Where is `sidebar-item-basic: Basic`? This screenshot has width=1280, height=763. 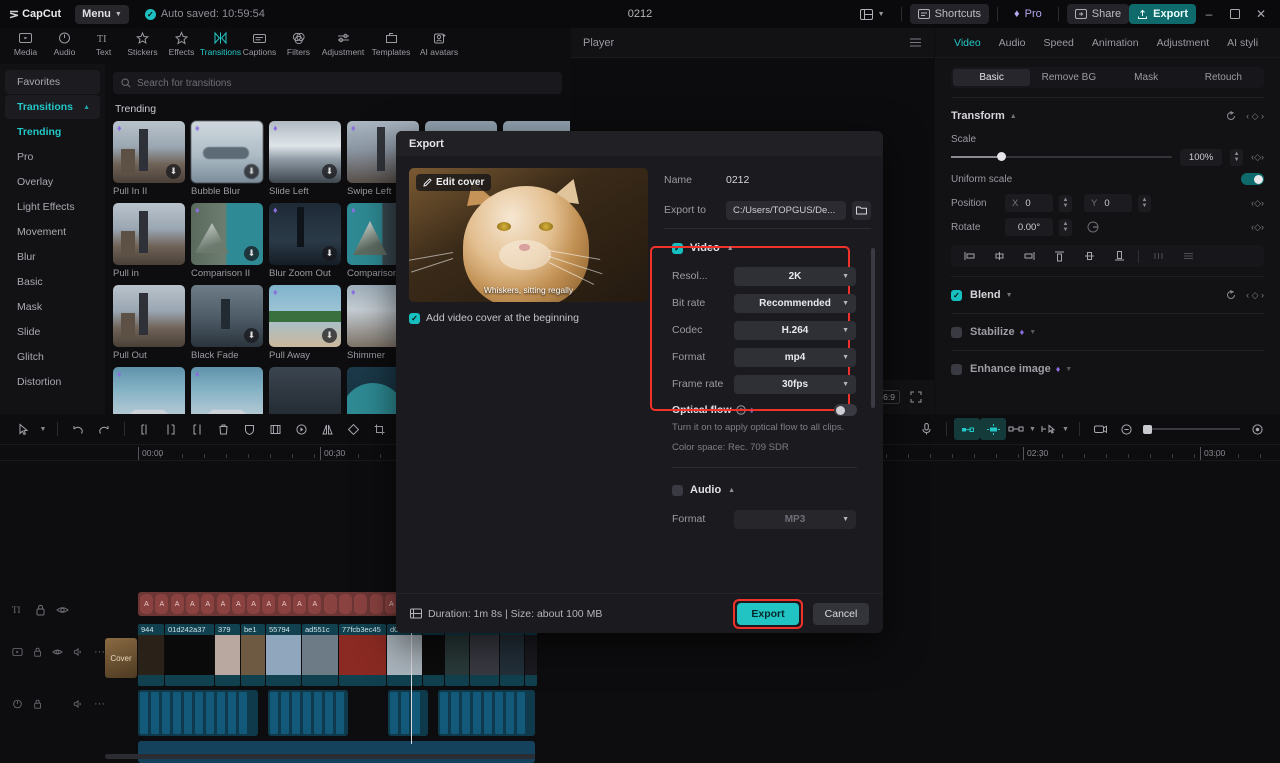
sidebar-item-basic: Basic is located at coordinates (52, 282).